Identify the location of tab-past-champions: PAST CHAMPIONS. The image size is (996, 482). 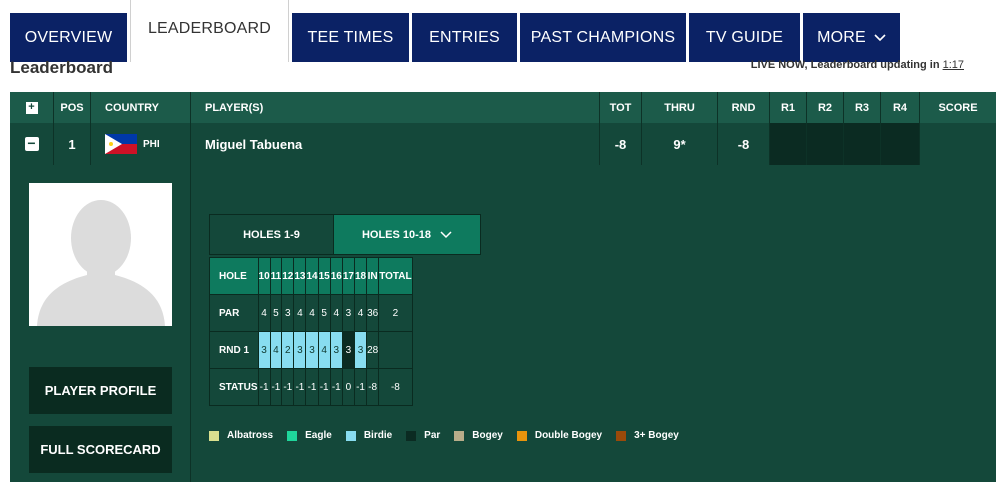
(603, 37).